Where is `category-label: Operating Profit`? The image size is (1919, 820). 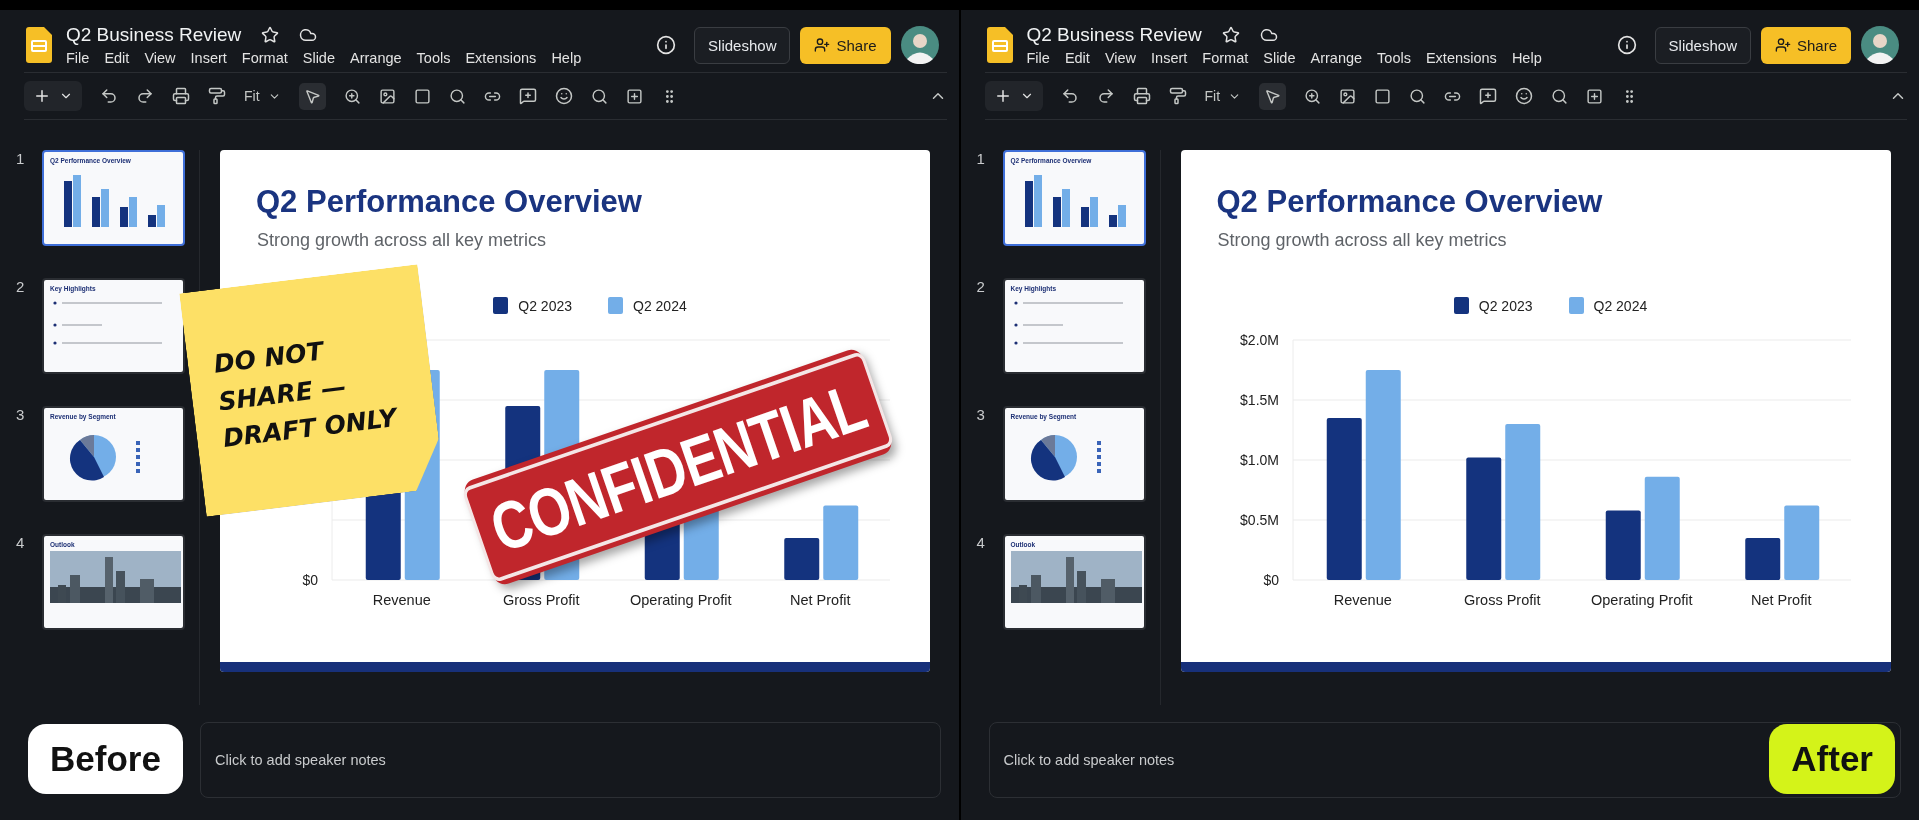
category-label: Operating Profit is located at coordinates (1641, 600).